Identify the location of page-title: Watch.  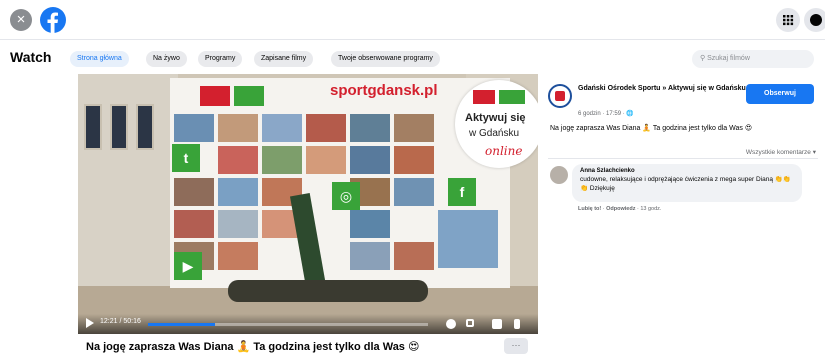
(31, 57).